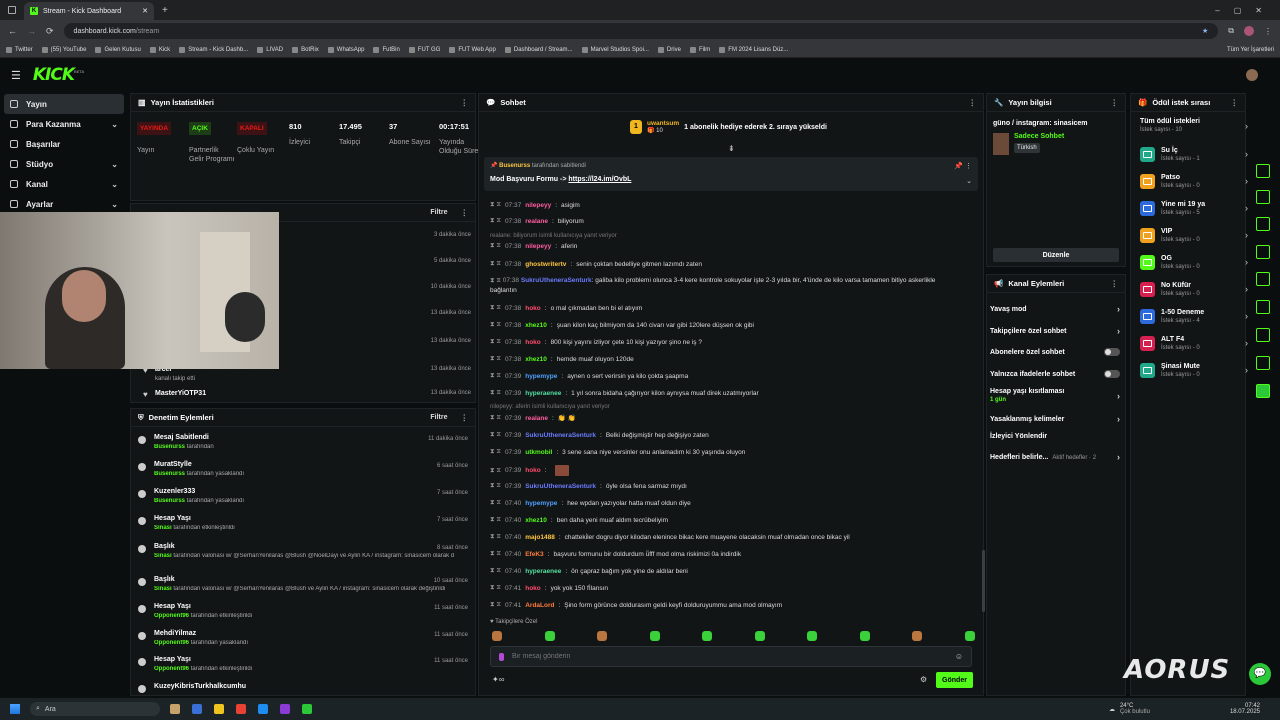 The width and height of the screenshot is (1280, 720). I want to click on bookmark-item: BotRix, so click(305, 49).